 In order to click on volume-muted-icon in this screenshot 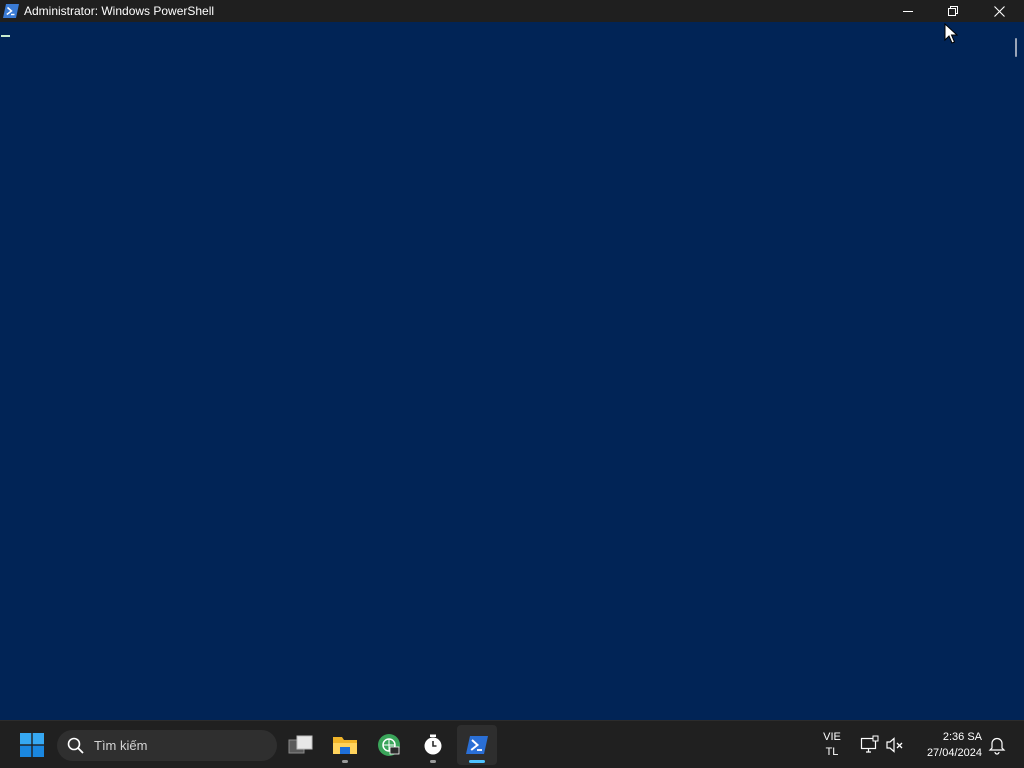, I will do `click(895, 745)`.